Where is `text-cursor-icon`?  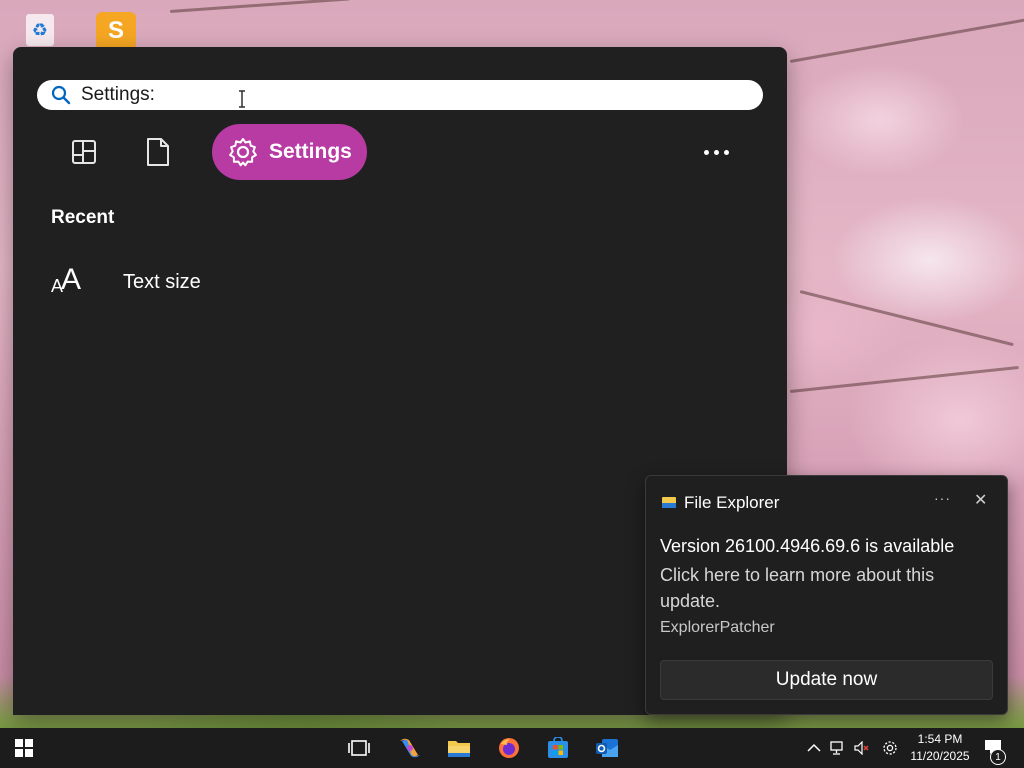
text-cursor-icon is located at coordinates (242, 99).